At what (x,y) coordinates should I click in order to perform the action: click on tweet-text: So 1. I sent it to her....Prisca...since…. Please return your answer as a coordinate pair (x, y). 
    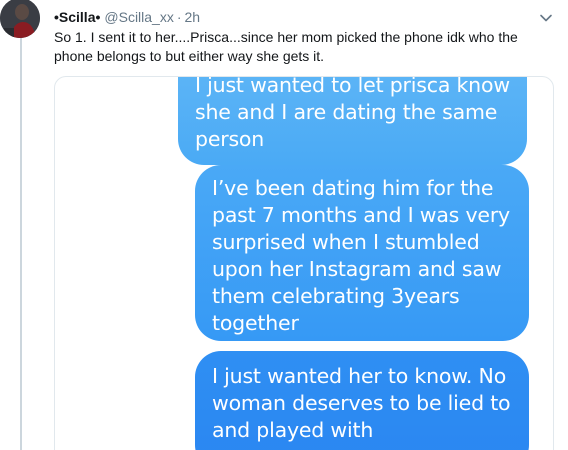
    Looking at the image, I should click on (286, 46).